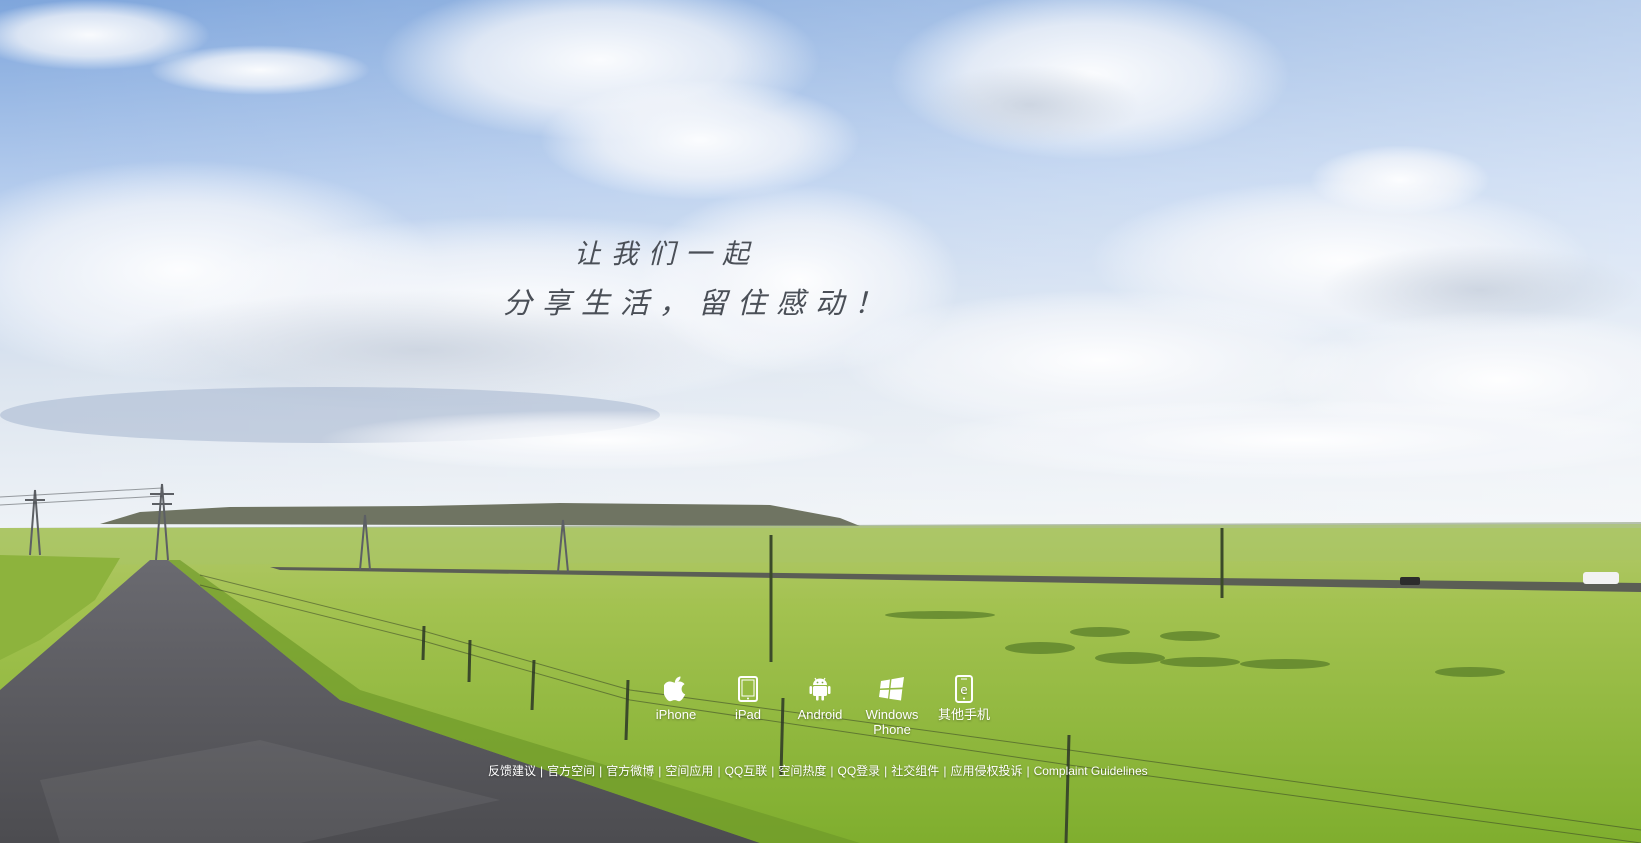  What do you see at coordinates (748, 714) in the screenshot?
I see `platform-label: iPad` at bounding box center [748, 714].